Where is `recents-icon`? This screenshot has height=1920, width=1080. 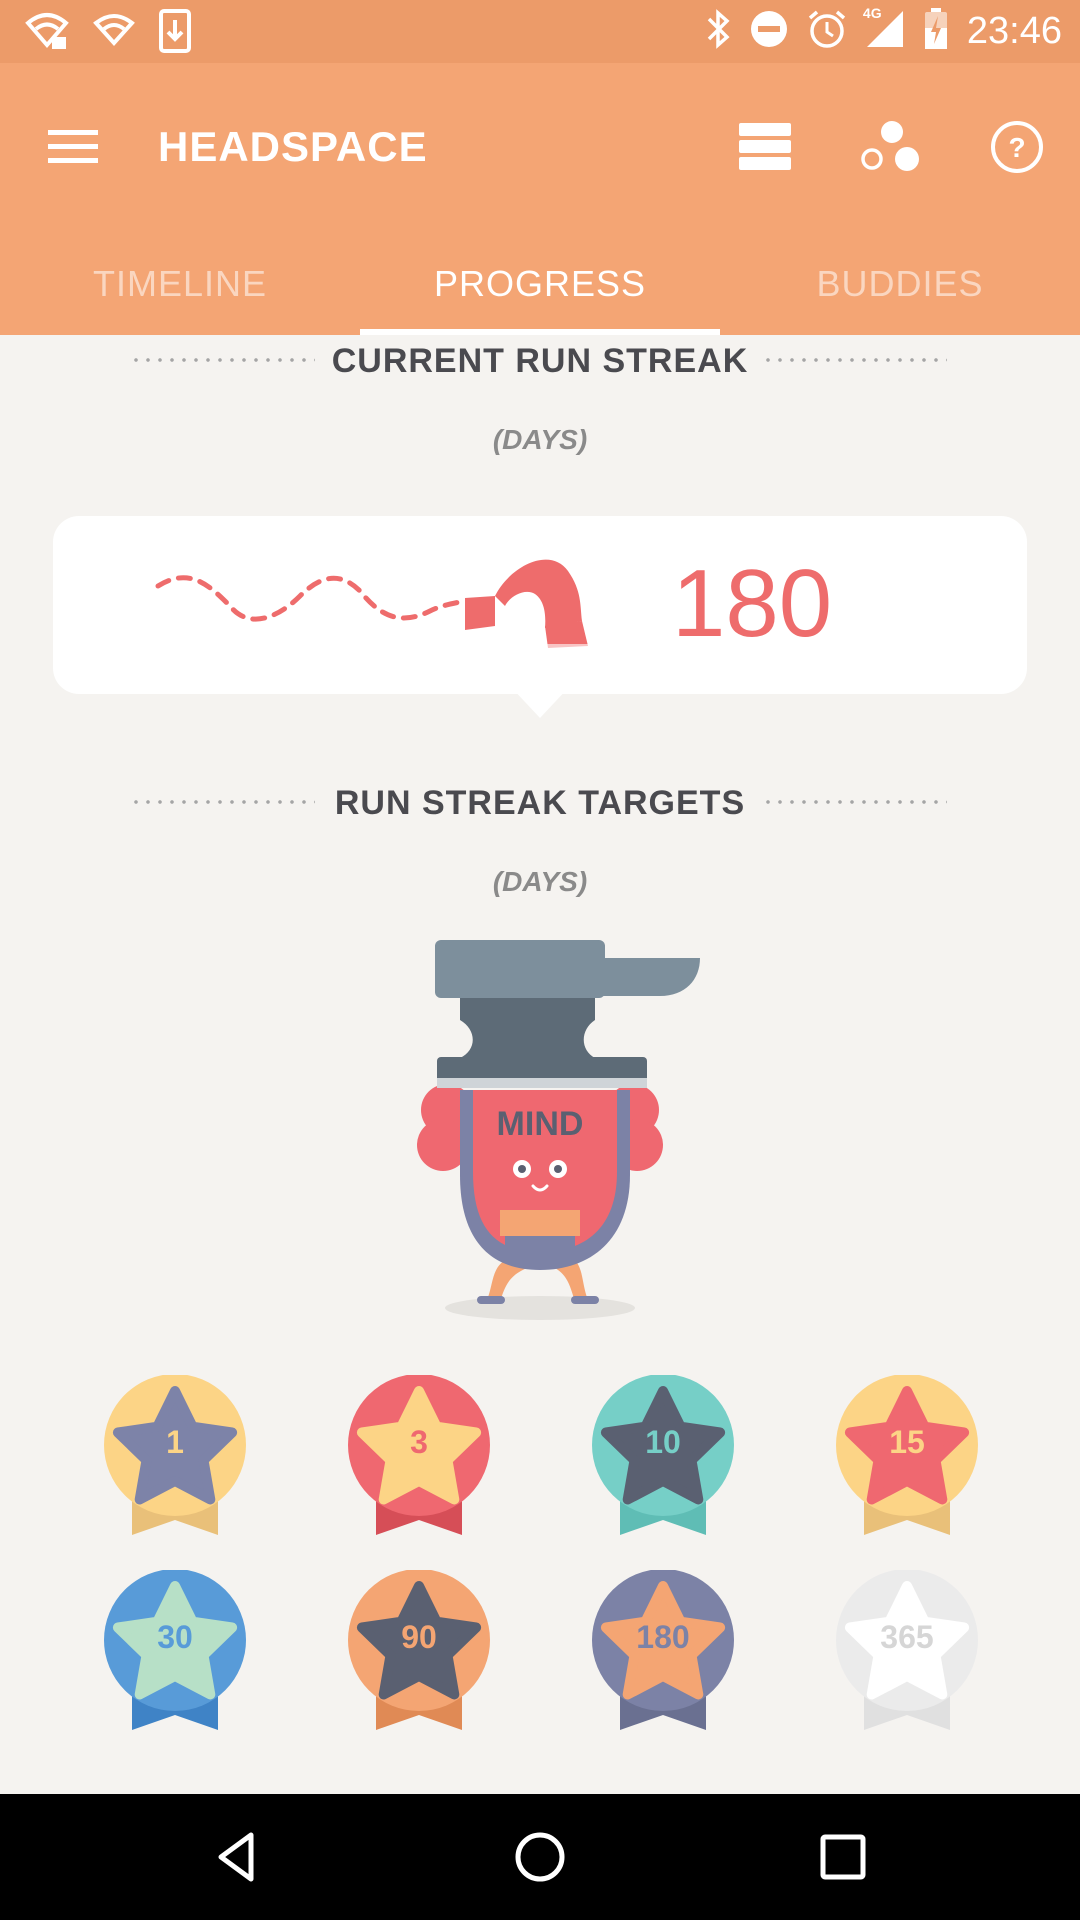
recents-icon is located at coordinates (843, 1857).